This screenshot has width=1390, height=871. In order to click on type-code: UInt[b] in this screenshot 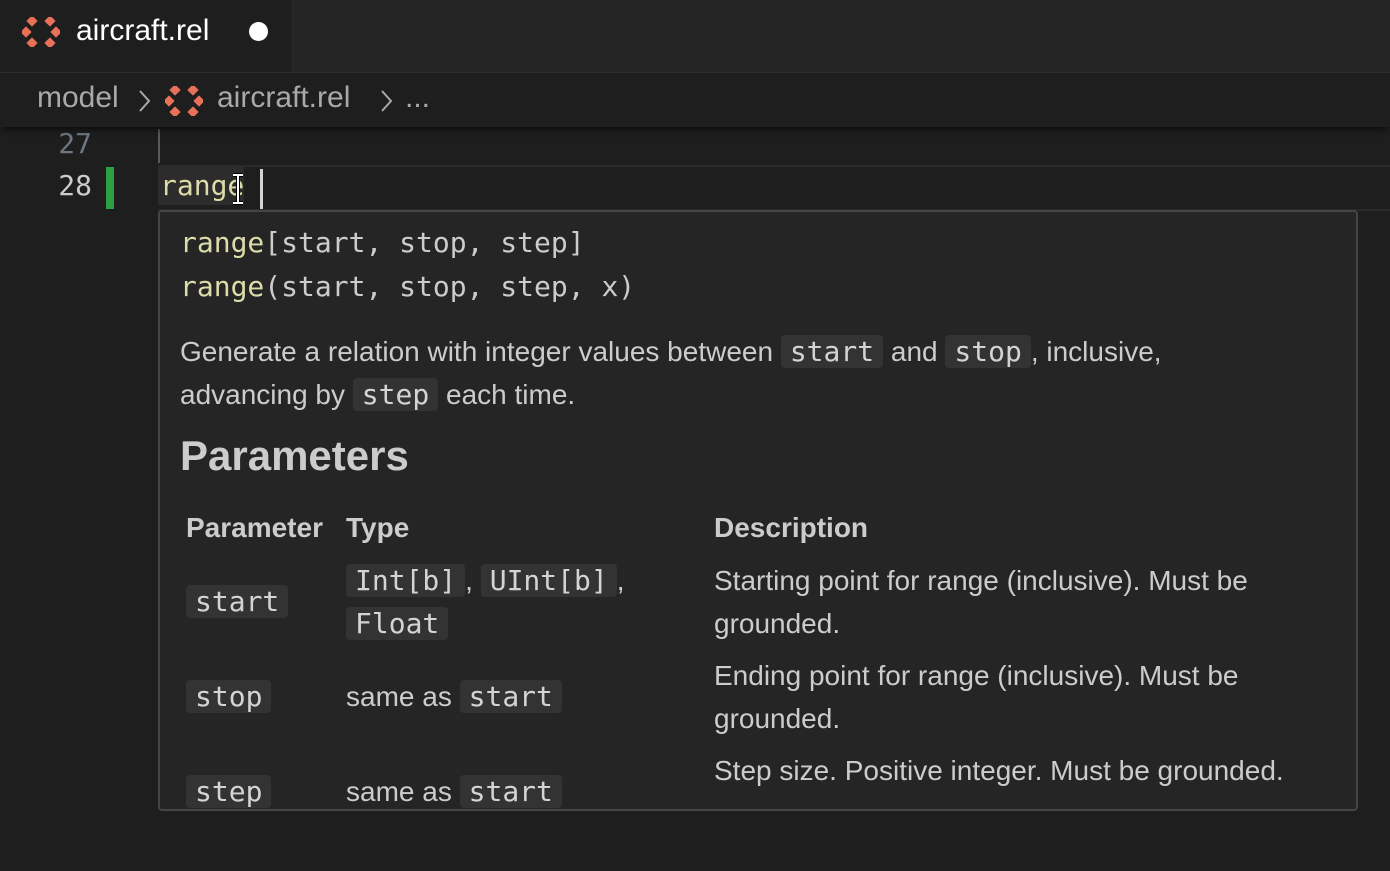, I will do `click(548, 580)`.